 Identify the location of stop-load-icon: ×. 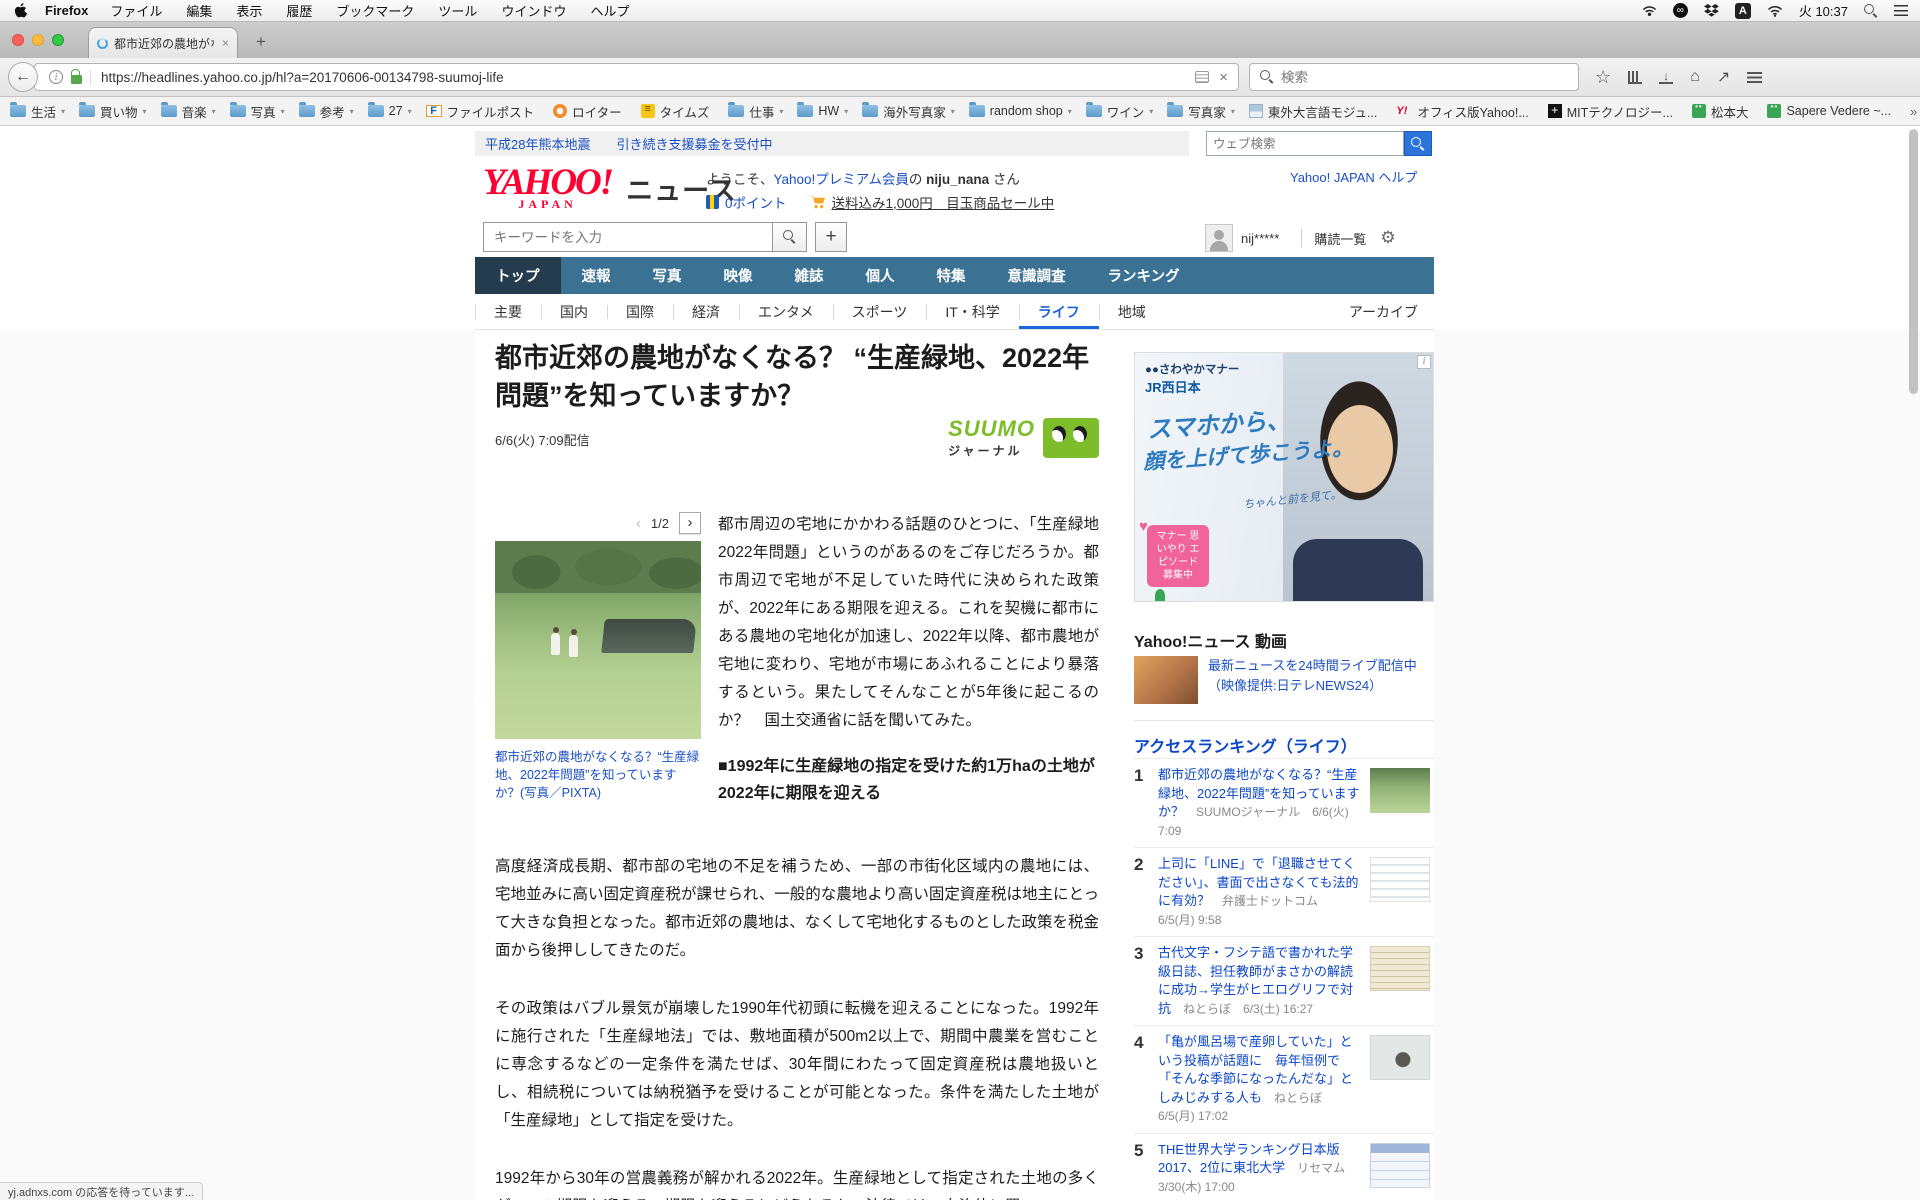
(1223, 77).